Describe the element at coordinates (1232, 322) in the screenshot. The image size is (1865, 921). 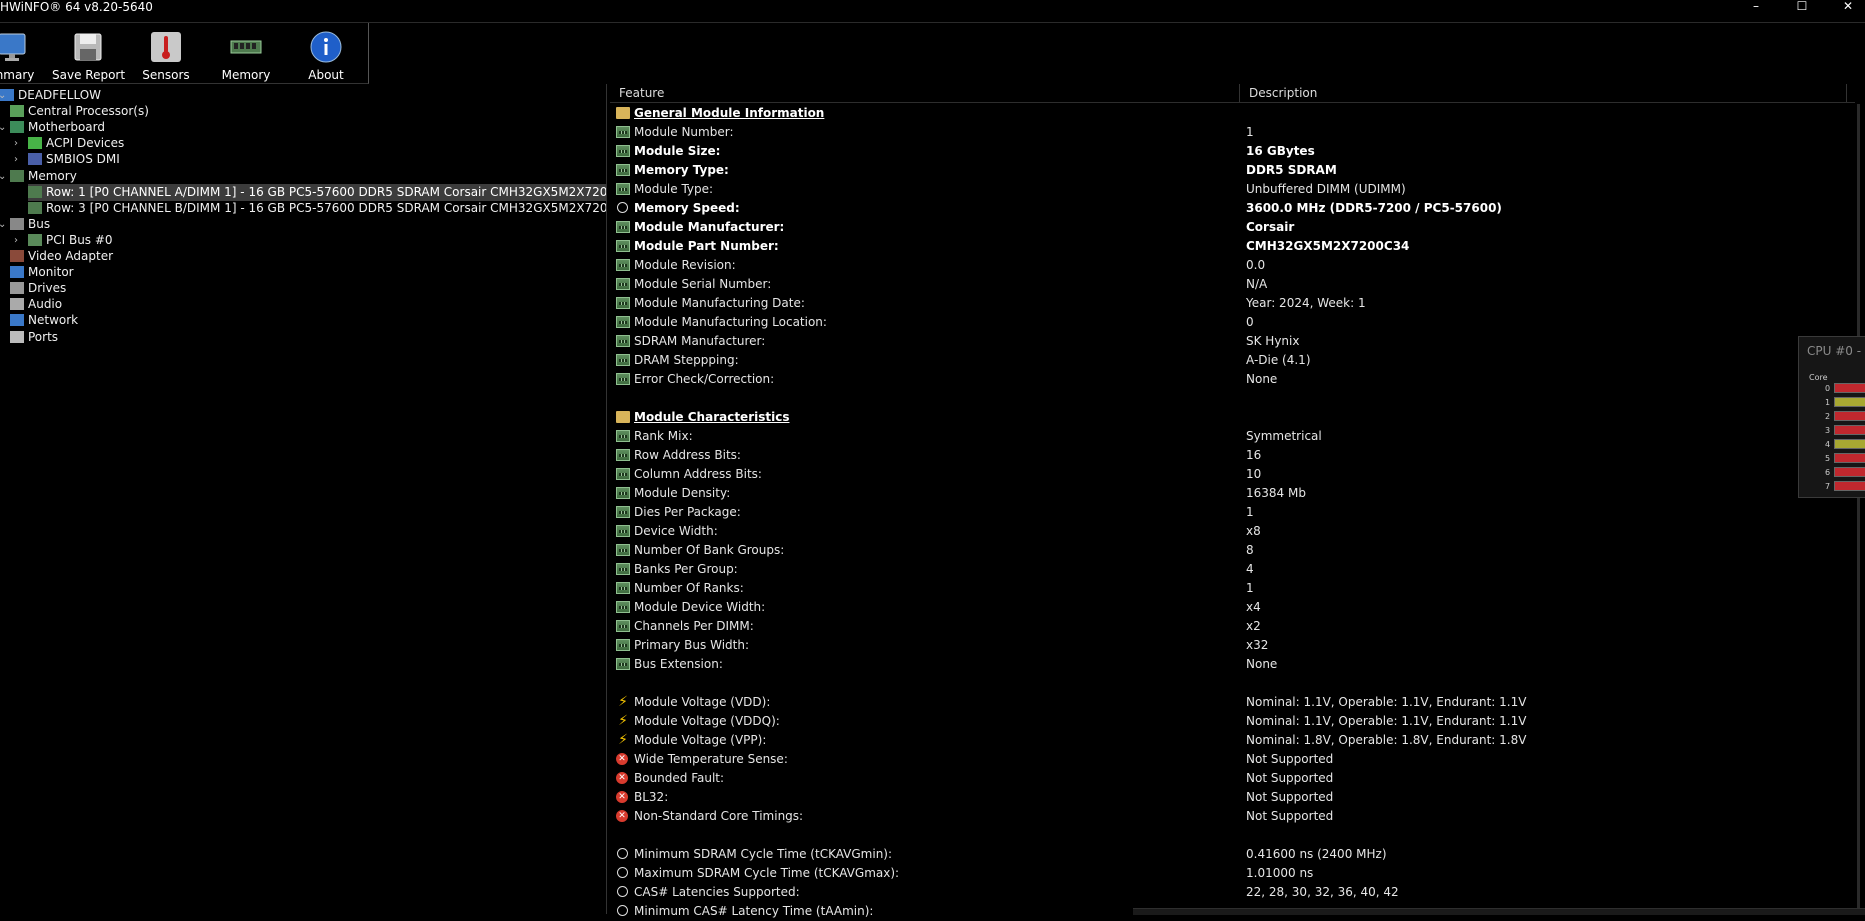
I see `table-row: Module Manufacturing Location: 0` at that location.